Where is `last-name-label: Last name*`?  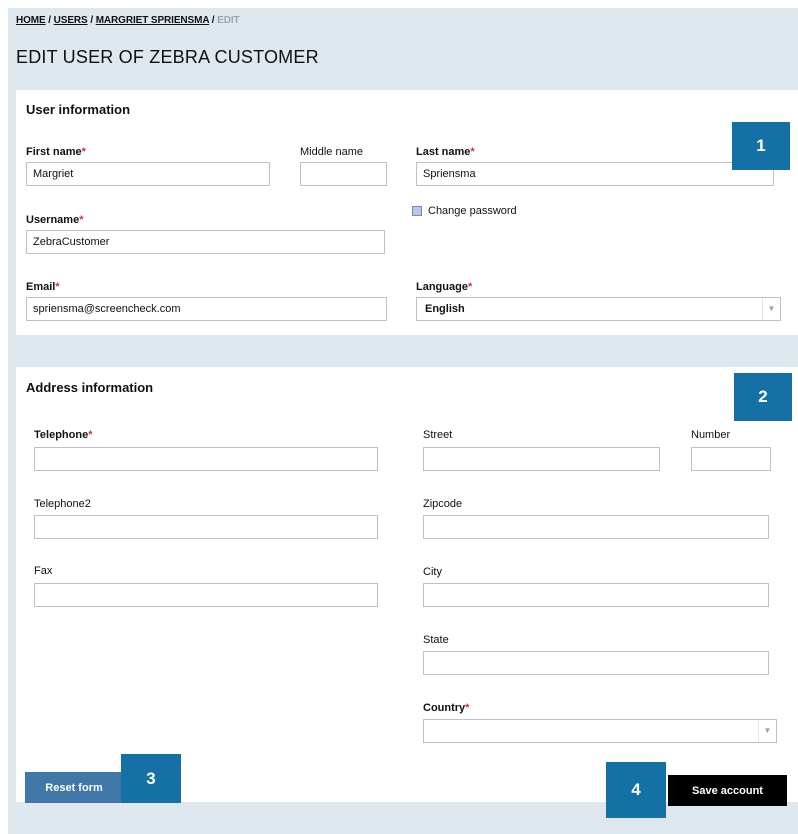
last-name-label: Last name* is located at coordinates (445, 152).